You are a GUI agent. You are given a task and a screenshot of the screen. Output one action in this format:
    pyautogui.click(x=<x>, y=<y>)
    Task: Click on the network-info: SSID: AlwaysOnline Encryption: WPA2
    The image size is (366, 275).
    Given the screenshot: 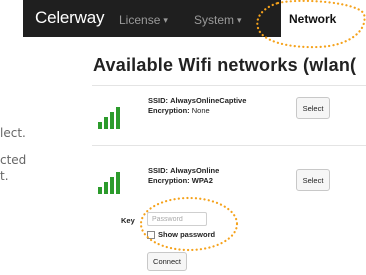 What is the action you would take?
    pyautogui.click(x=183, y=176)
    